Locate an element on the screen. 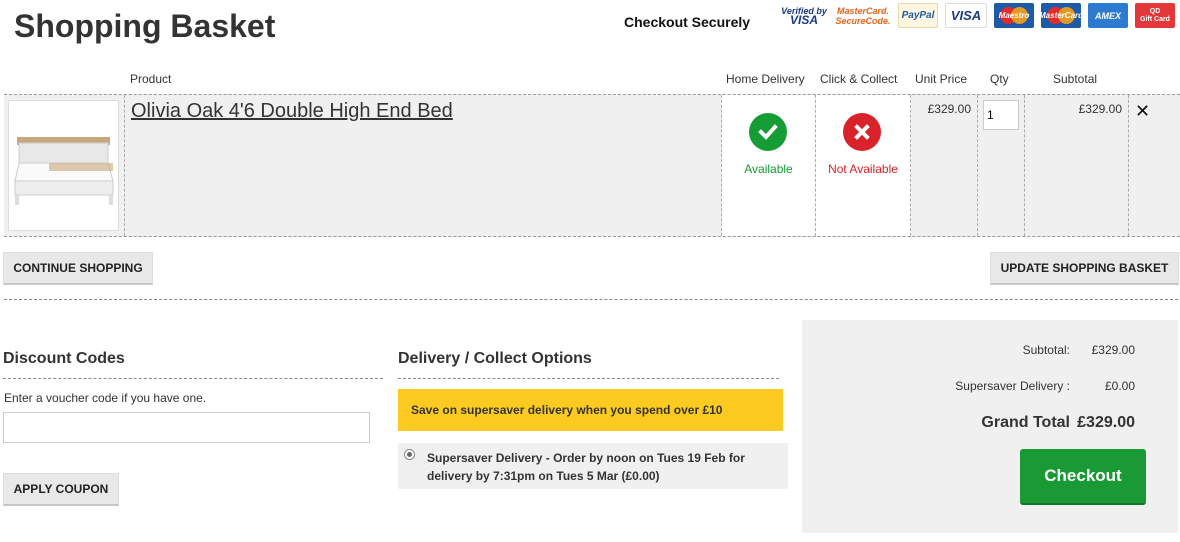 The height and width of the screenshot is (542, 1180). line-subtotal: £329.00 is located at coordinates (1100, 109).